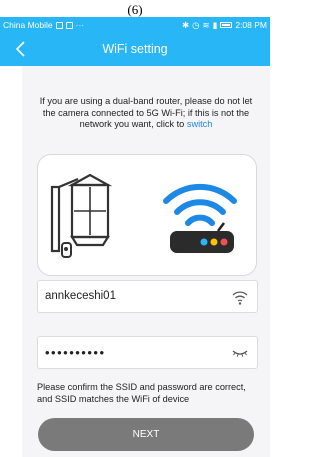 The width and height of the screenshot is (320, 457). What do you see at coordinates (240, 297) in the screenshot?
I see `wifi-icon` at bounding box center [240, 297].